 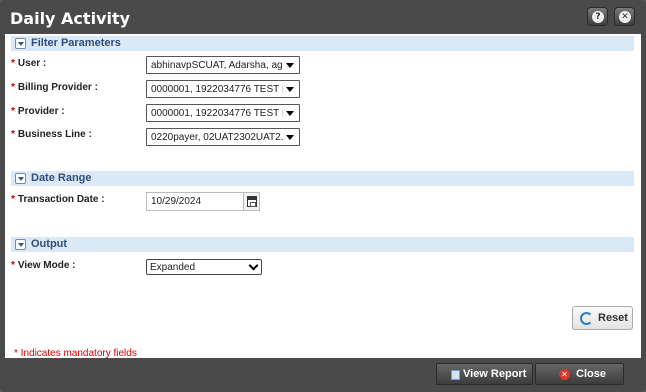 I want to click on date-value: 10/29/2024, so click(x=176, y=201).